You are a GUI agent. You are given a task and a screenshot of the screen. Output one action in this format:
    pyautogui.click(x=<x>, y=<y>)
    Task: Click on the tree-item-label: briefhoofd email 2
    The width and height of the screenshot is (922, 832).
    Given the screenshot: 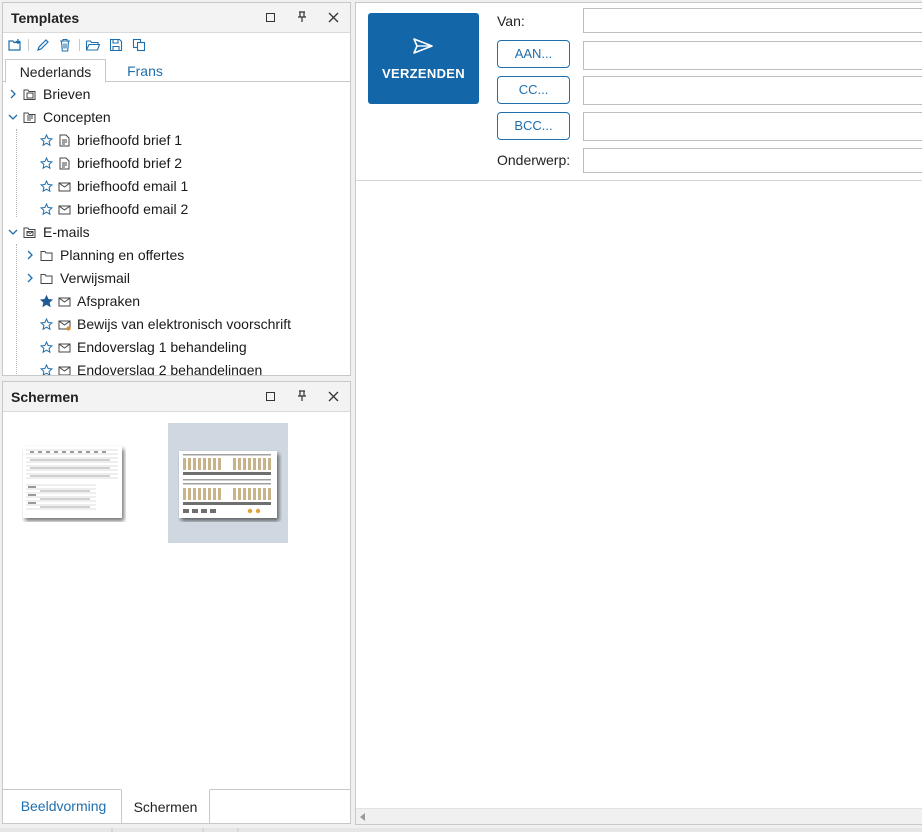 What is the action you would take?
    pyautogui.click(x=133, y=209)
    